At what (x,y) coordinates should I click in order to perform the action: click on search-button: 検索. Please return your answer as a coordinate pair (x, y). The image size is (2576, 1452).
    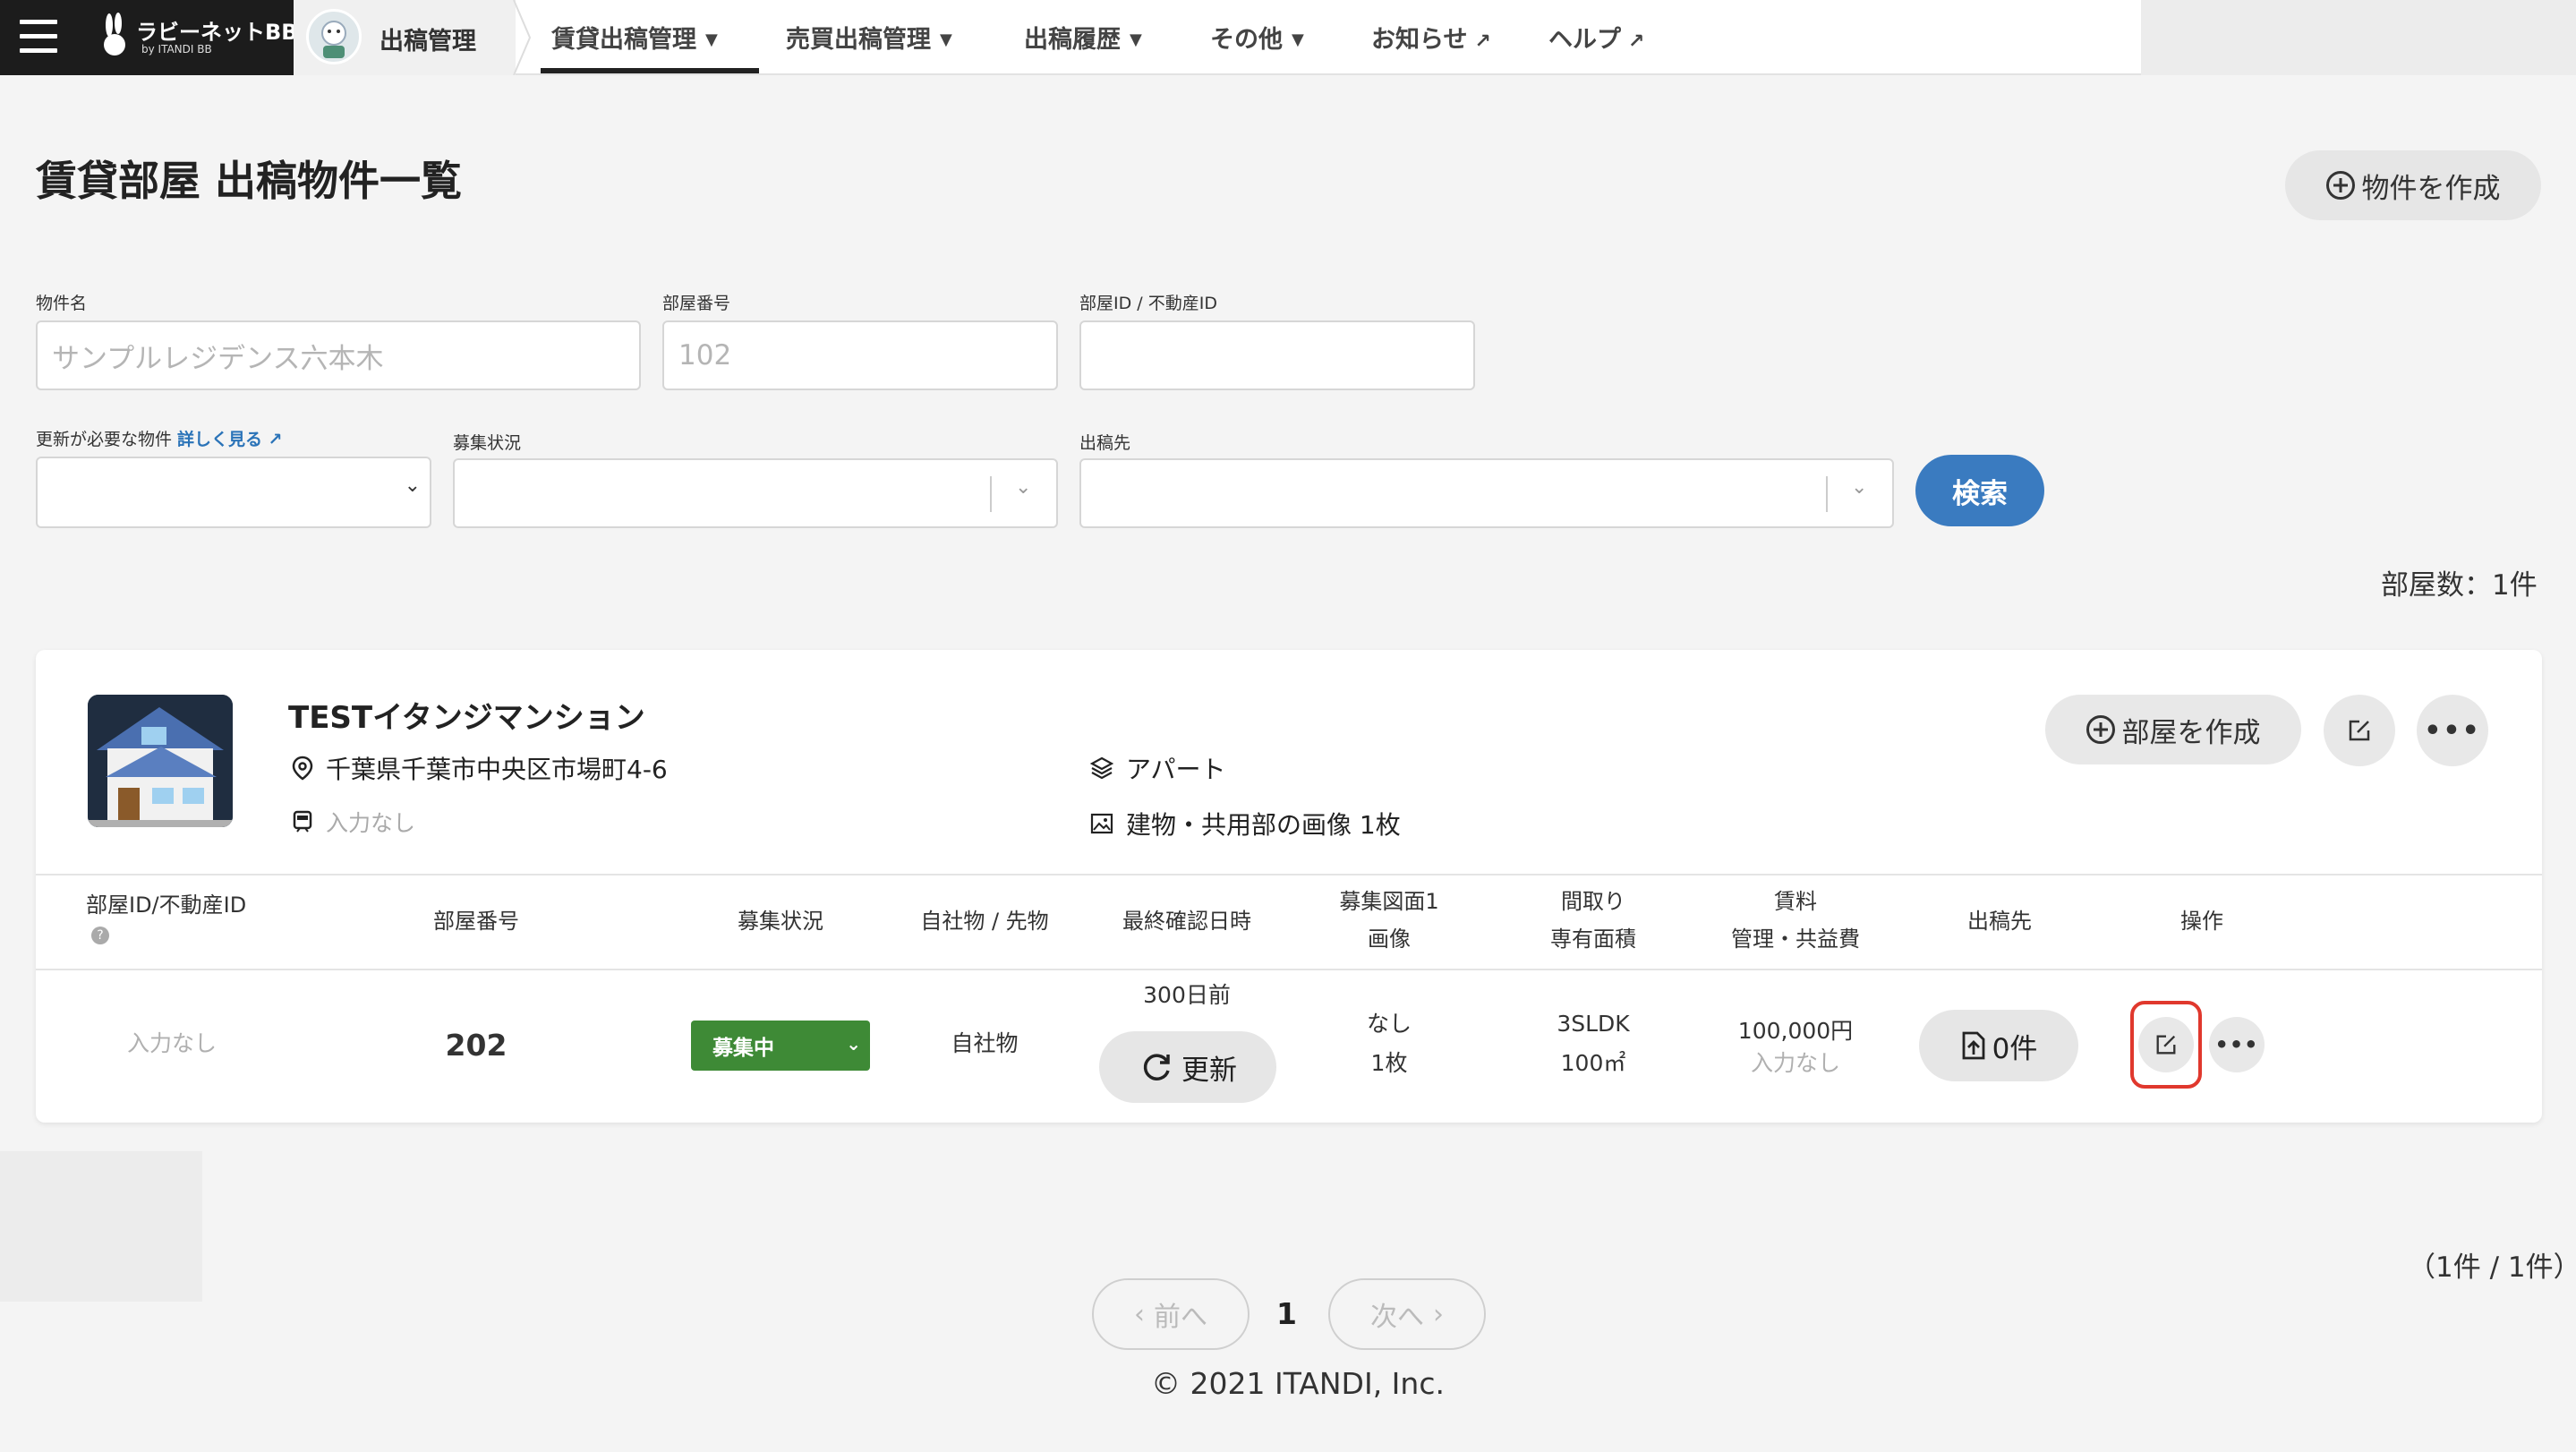
    Looking at the image, I should click on (1979, 490).